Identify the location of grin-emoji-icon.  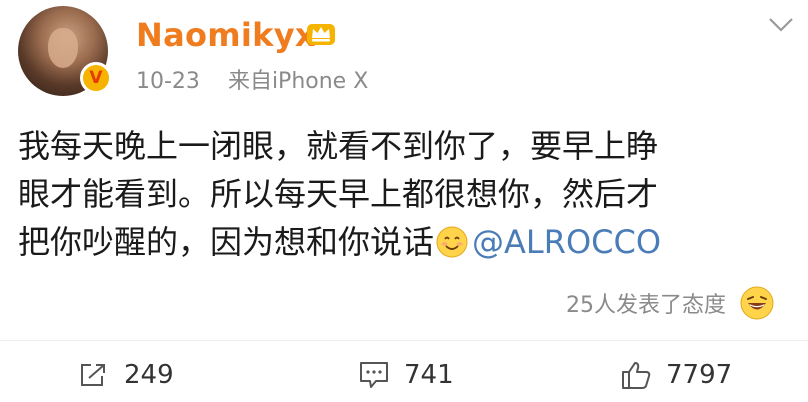
(757, 303).